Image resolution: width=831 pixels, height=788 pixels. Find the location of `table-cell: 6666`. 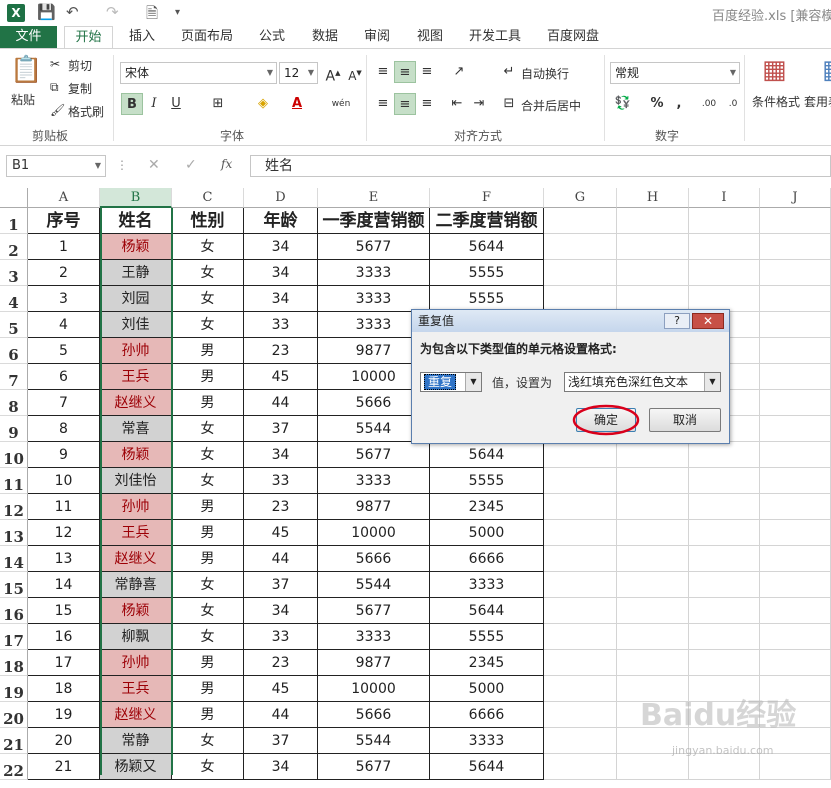

table-cell: 6666 is located at coordinates (487, 715).